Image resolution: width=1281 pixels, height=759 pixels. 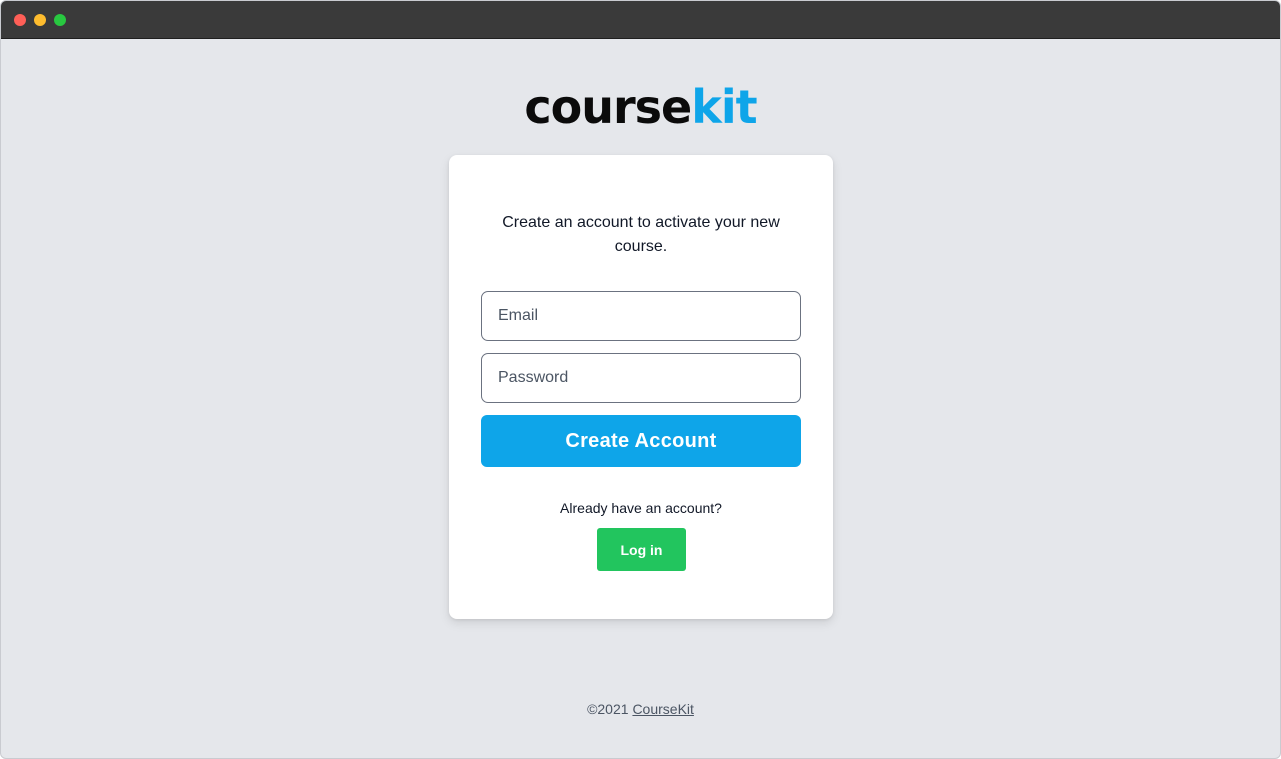 I want to click on logo-text-course: course, so click(x=608, y=107).